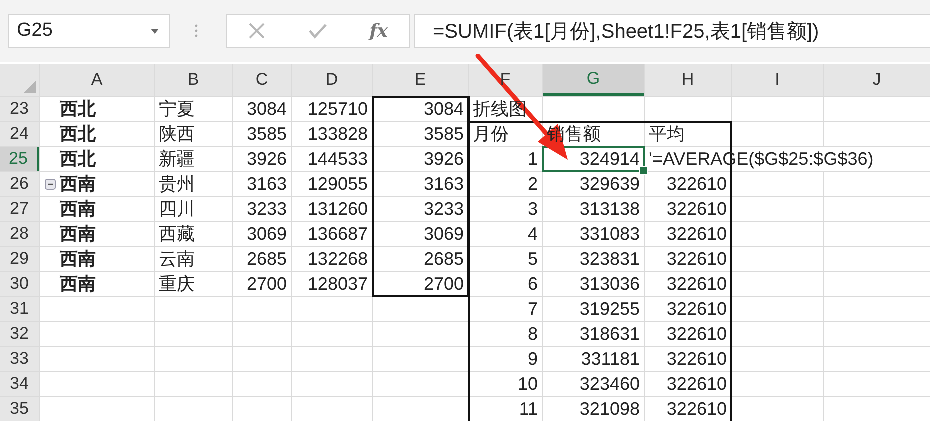  What do you see at coordinates (50, 184) in the screenshot?
I see `collapse-icon` at bounding box center [50, 184].